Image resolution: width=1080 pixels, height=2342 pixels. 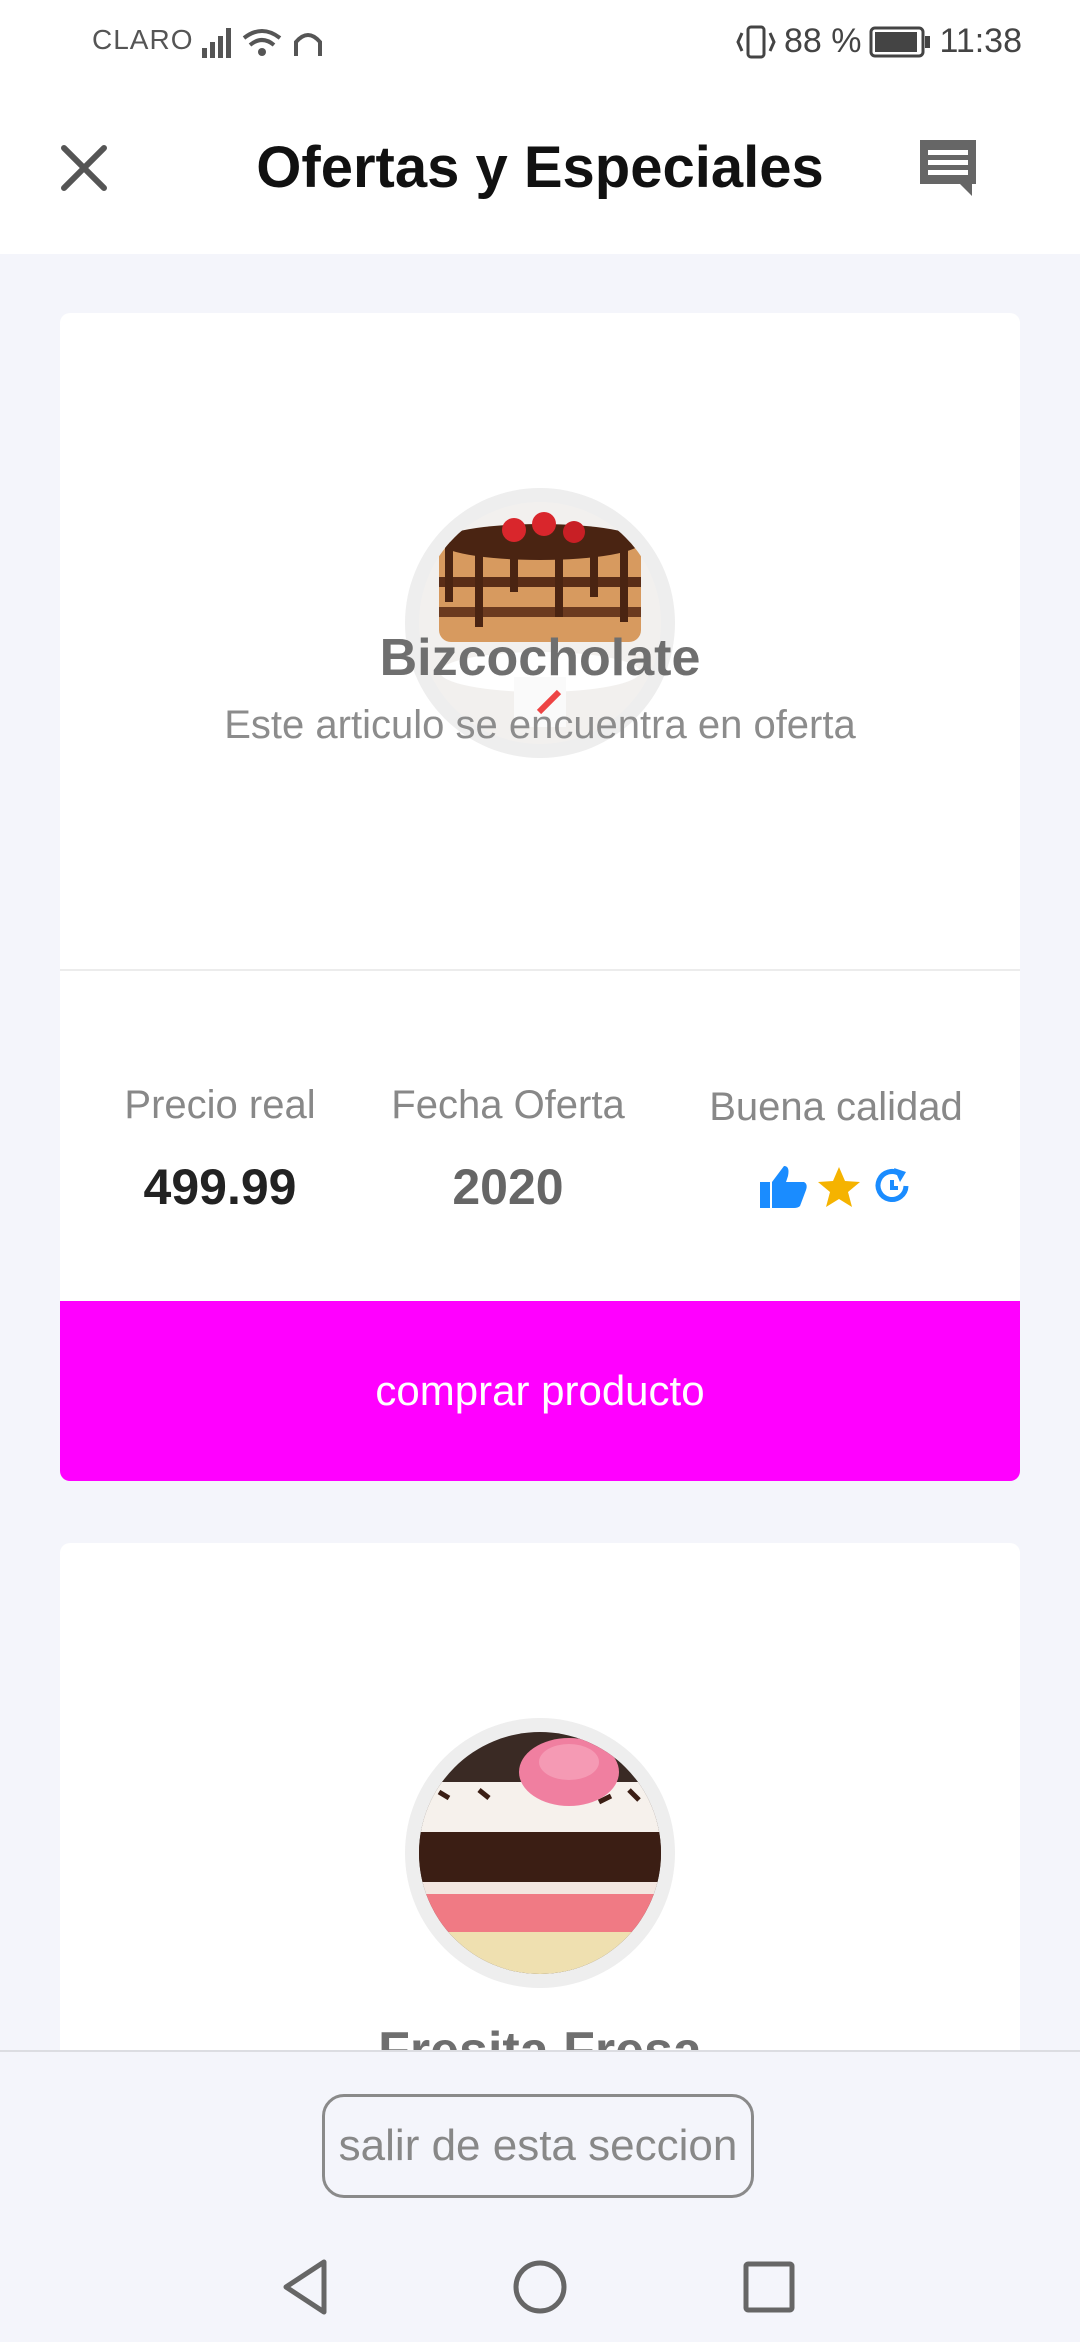 I want to click on chat-icon, so click(x=948, y=168).